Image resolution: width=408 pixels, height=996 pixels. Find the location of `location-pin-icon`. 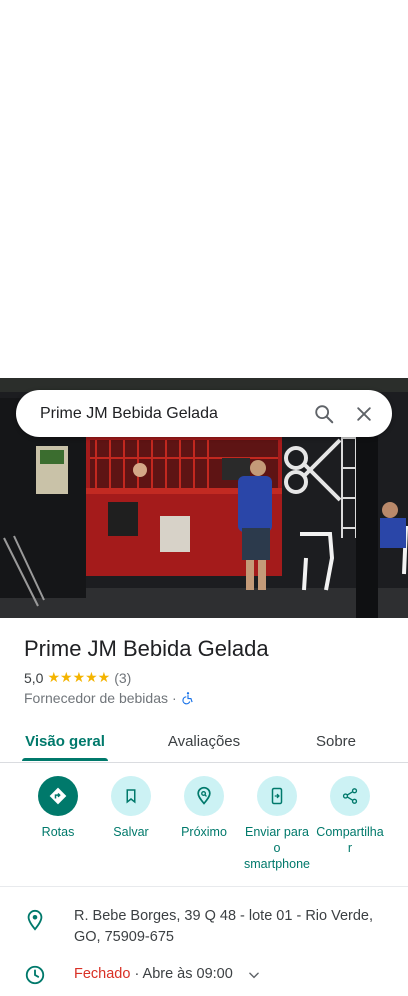

location-pin-icon is located at coordinates (35, 920).